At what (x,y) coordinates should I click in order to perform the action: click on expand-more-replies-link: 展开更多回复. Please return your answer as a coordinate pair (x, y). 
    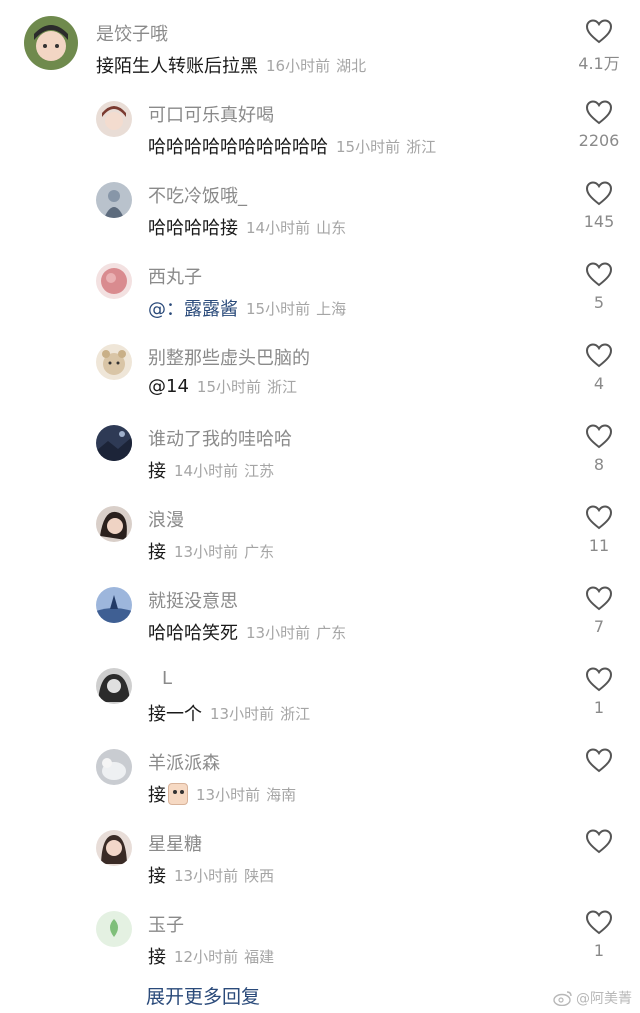
    Looking at the image, I should click on (203, 995).